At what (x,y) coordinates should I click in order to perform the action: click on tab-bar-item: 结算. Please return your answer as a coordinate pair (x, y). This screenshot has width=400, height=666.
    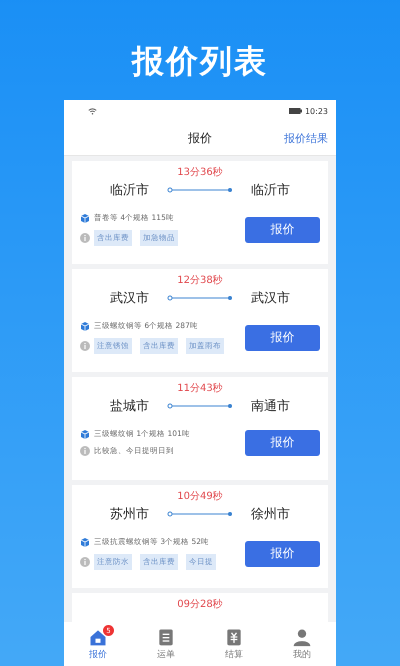
    Looking at the image, I should click on (234, 644).